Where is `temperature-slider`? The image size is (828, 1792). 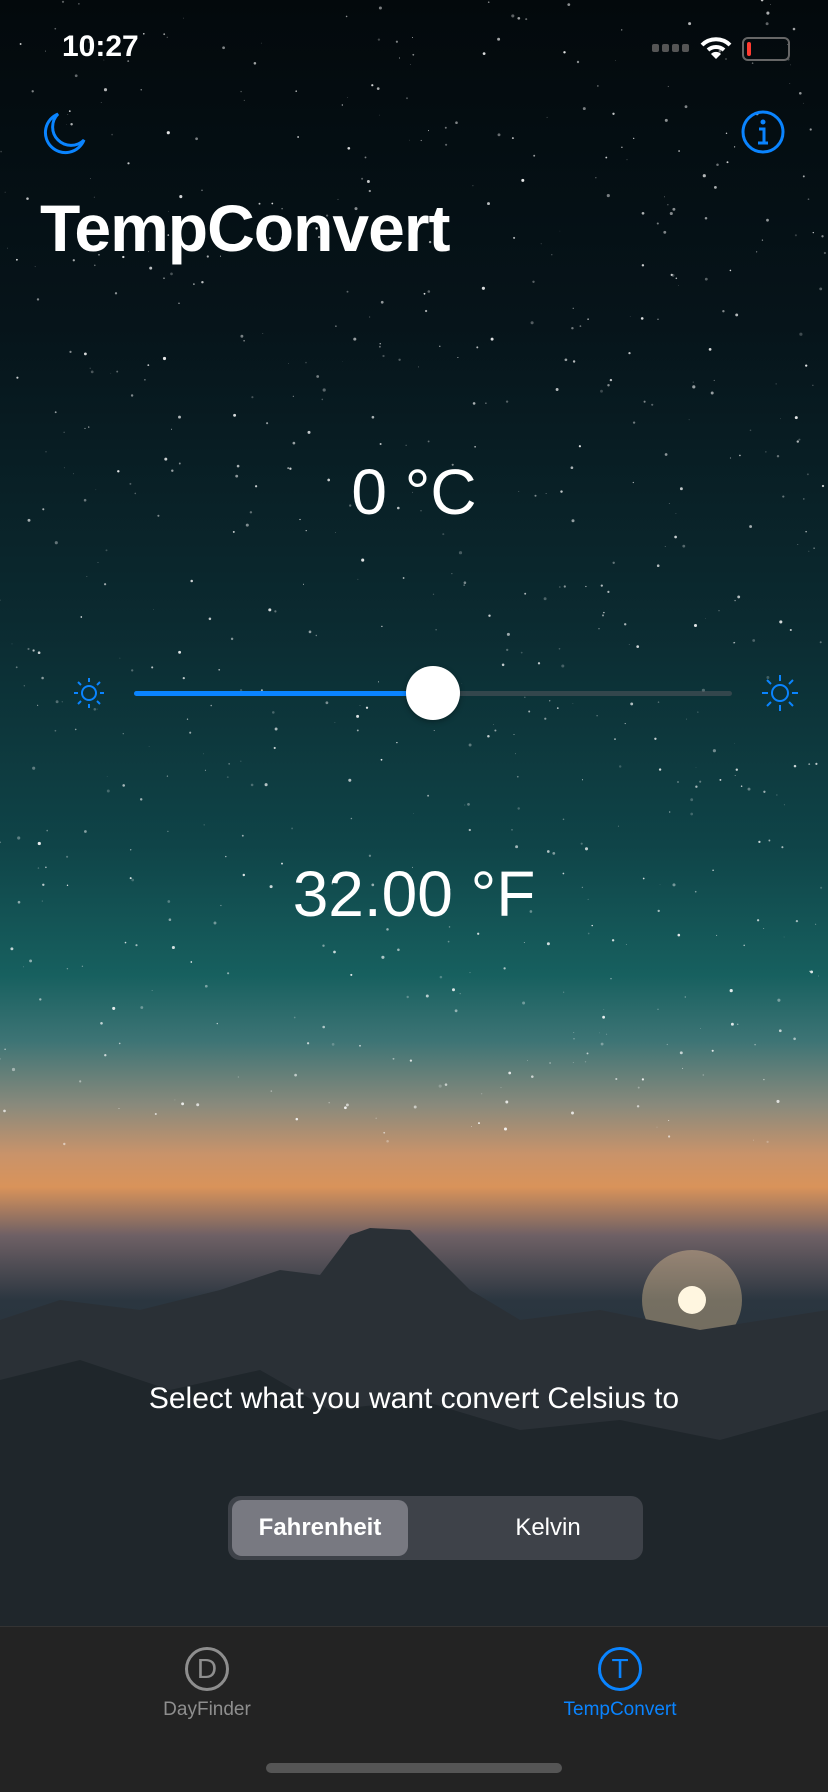 temperature-slider is located at coordinates (433, 693).